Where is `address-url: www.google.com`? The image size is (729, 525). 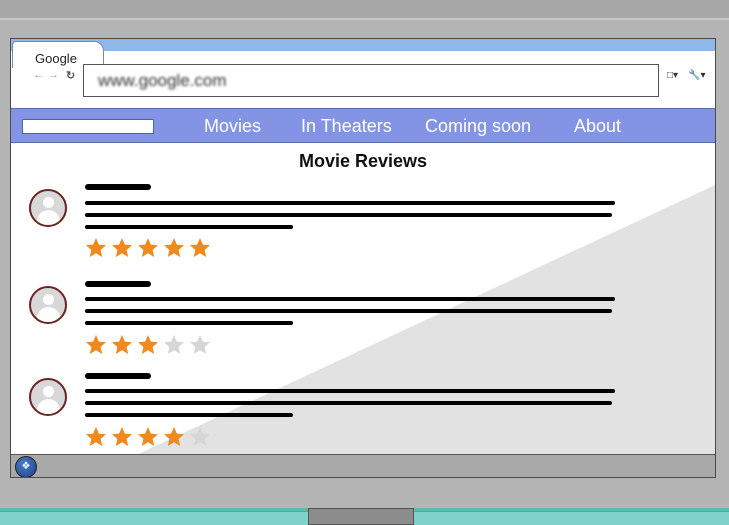 address-url: www.google.com is located at coordinates (162, 80).